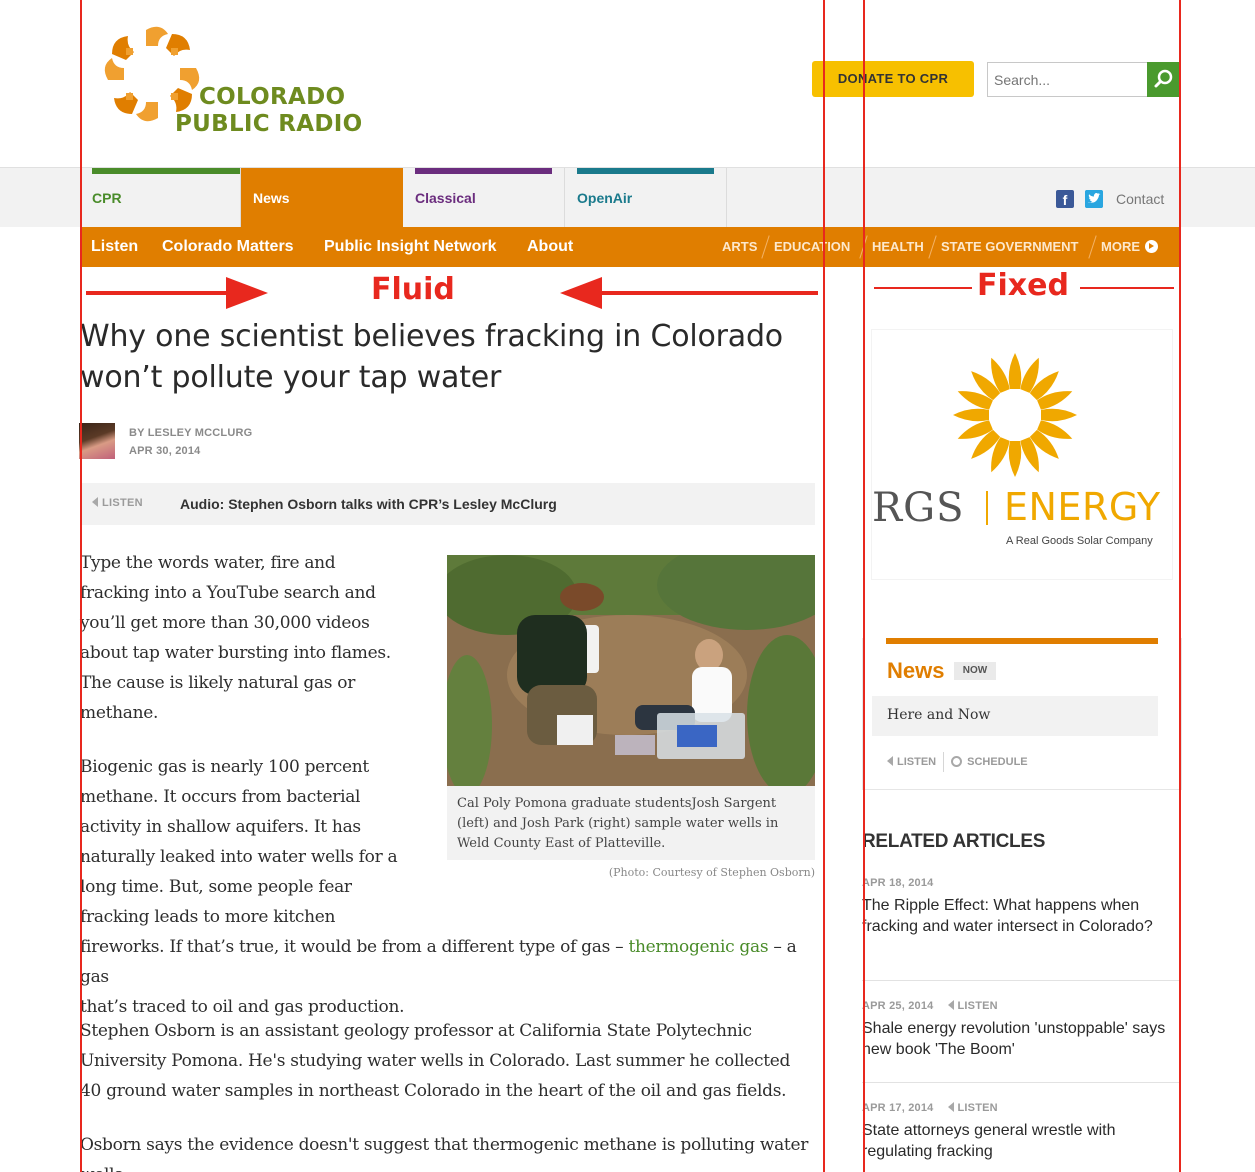 Image resolution: width=1255 pixels, height=1172 pixels. Describe the element at coordinates (228, 247) in the screenshot. I see `nav-colorado-matters: Colorado Matters` at that location.